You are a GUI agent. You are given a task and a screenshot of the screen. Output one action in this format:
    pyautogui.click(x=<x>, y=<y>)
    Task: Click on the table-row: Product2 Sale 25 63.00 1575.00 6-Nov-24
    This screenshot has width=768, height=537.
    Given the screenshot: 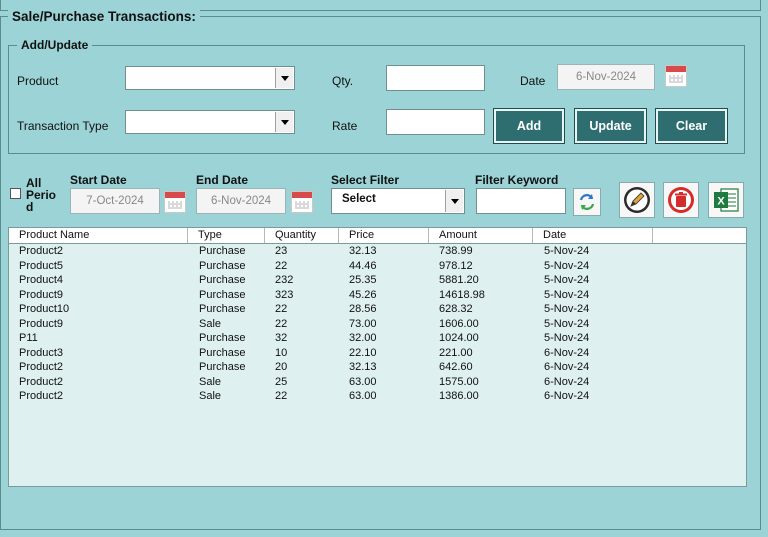 What is the action you would take?
    pyautogui.click(x=377, y=382)
    